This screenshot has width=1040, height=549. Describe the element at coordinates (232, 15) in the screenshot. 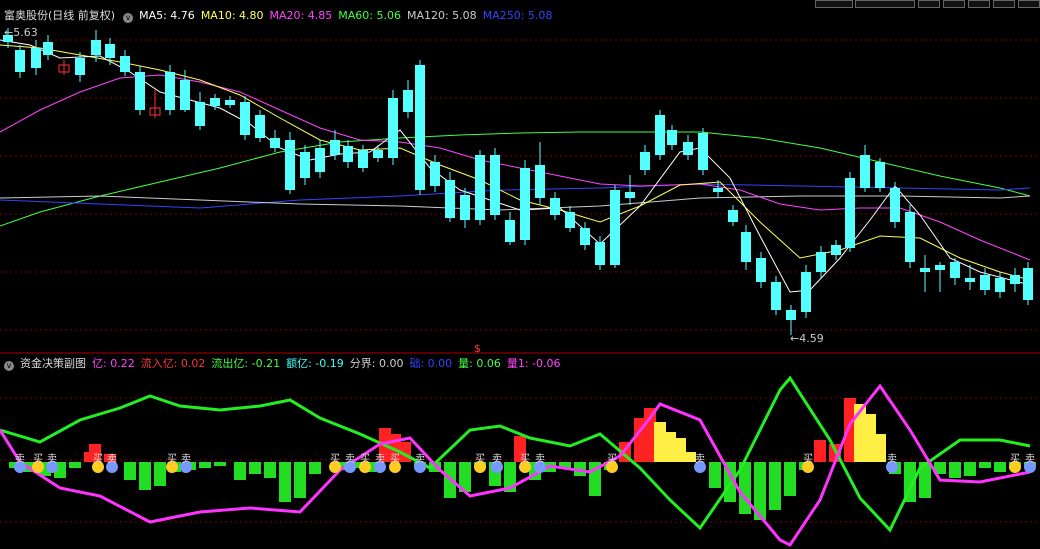

I see `indicator-value: MA10: 4.80` at that location.